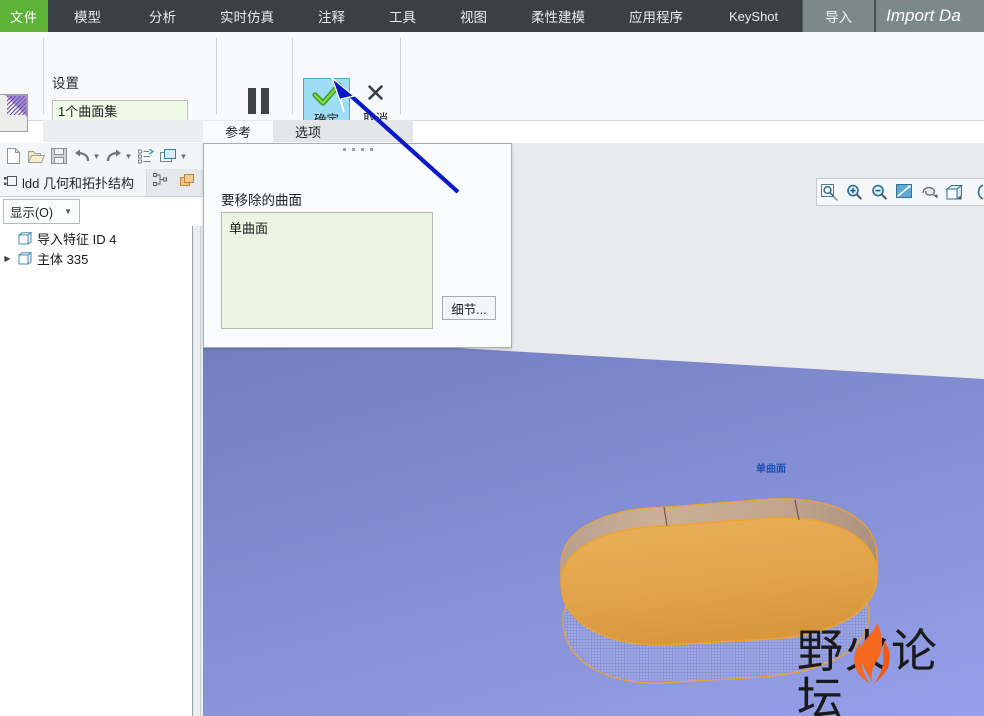 The image size is (984, 716). I want to click on tree-item-label: 主体 335, so click(63, 259).